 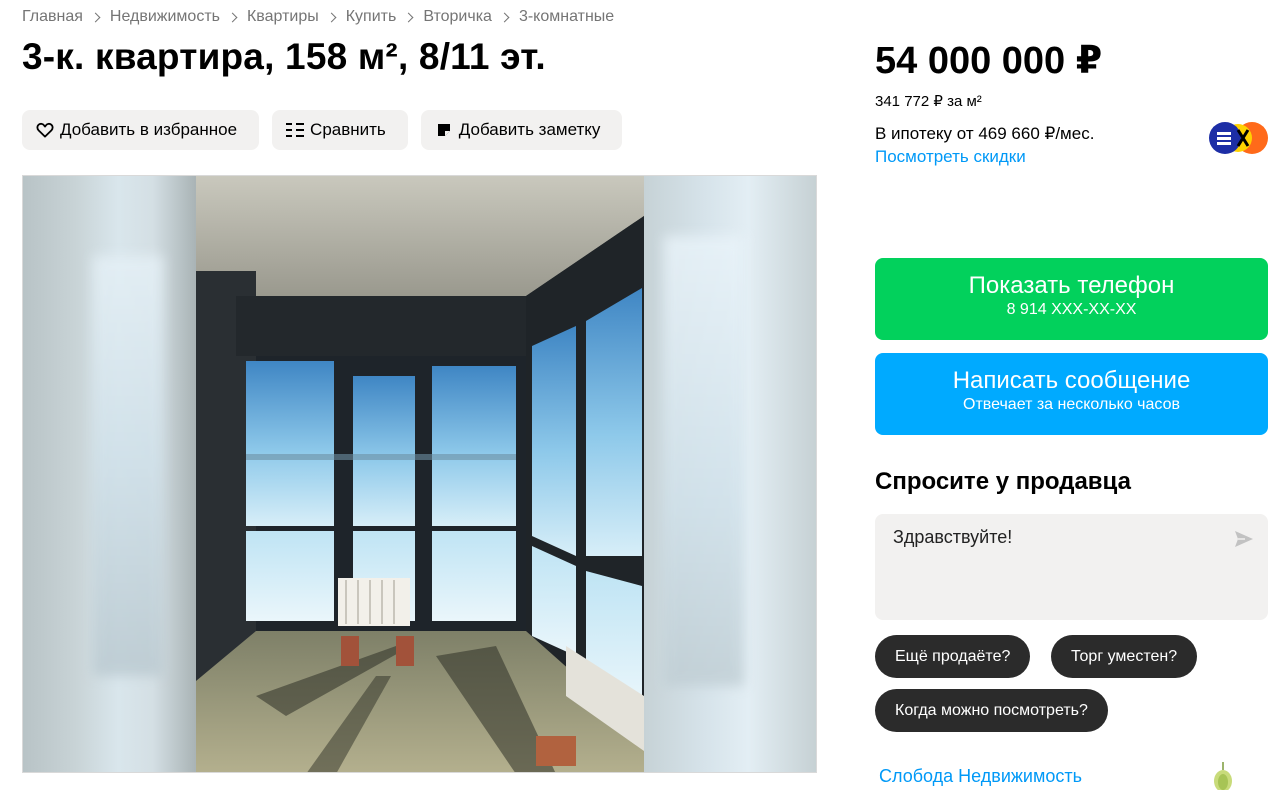 I want to click on compare-icon, so click(x=295, y=130).